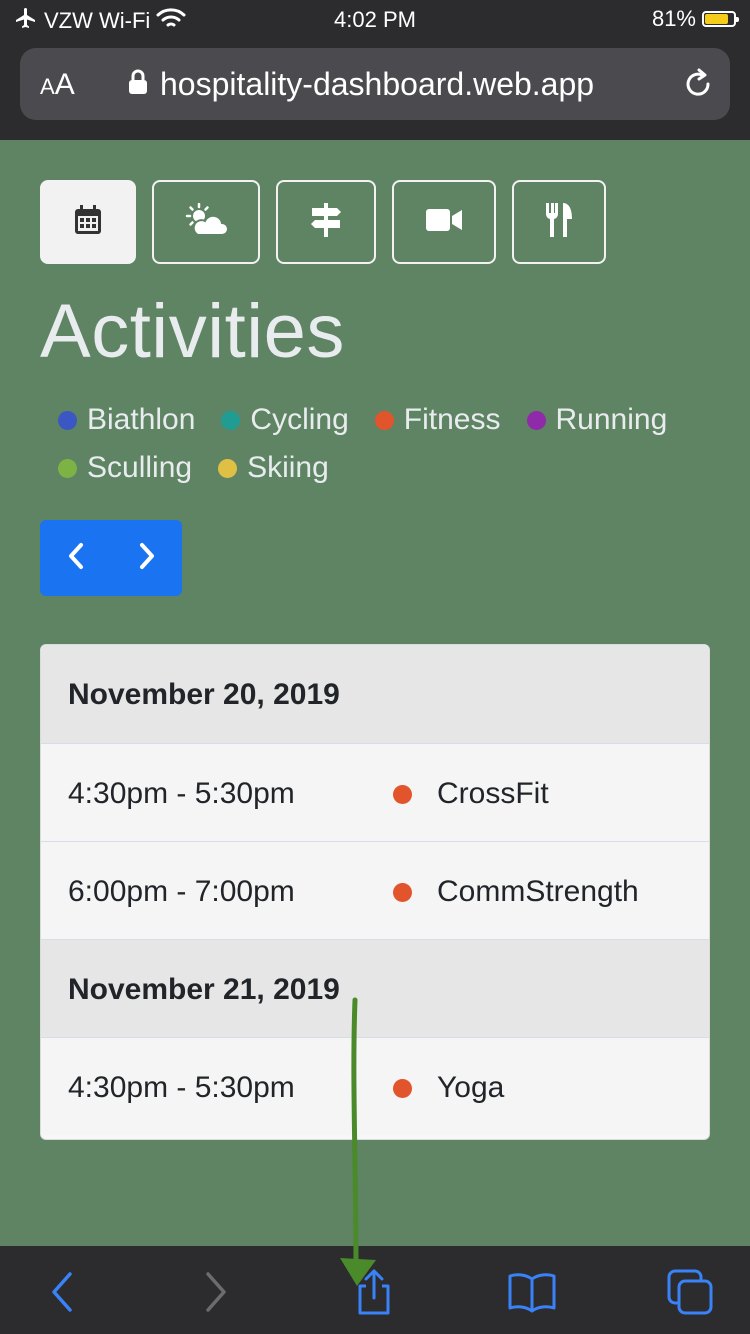 This screenshot has width=750, height=1334. I want to click on video-button, so click(444, 222).